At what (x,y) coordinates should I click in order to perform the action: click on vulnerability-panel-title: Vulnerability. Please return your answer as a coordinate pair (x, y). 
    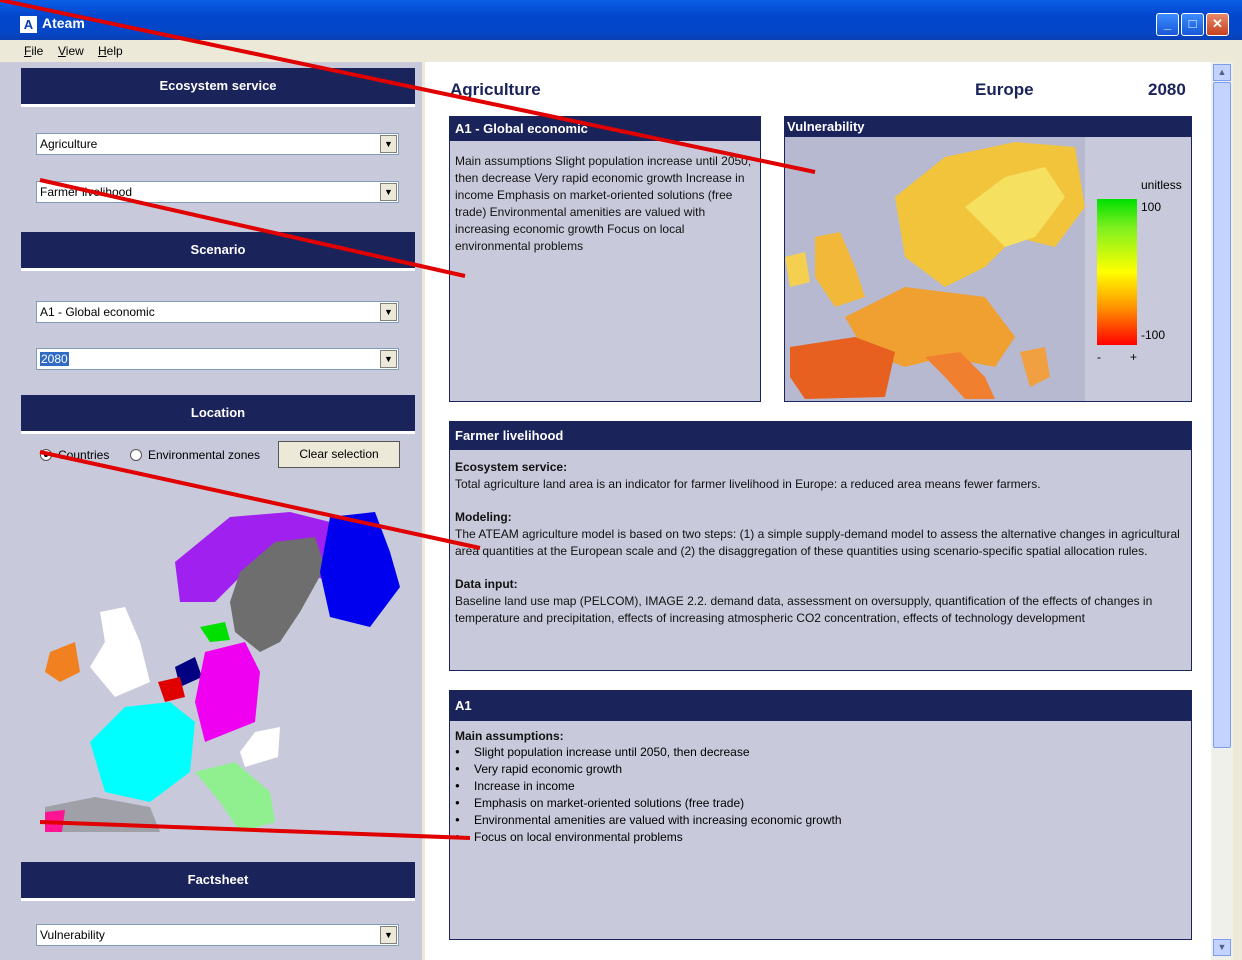
    Looking at the image, I should click on (988, 127).